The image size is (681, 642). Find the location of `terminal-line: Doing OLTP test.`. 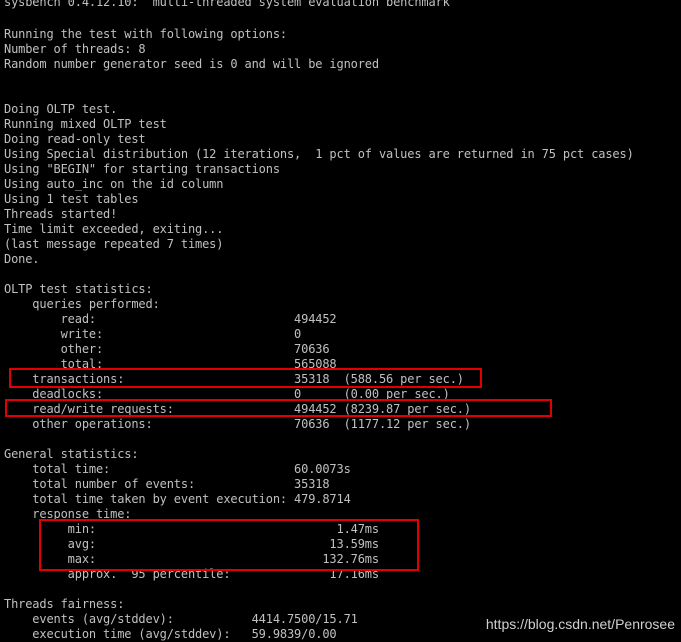

terminal-line: Doing OLTP test. is located at coordinates (61, 109).